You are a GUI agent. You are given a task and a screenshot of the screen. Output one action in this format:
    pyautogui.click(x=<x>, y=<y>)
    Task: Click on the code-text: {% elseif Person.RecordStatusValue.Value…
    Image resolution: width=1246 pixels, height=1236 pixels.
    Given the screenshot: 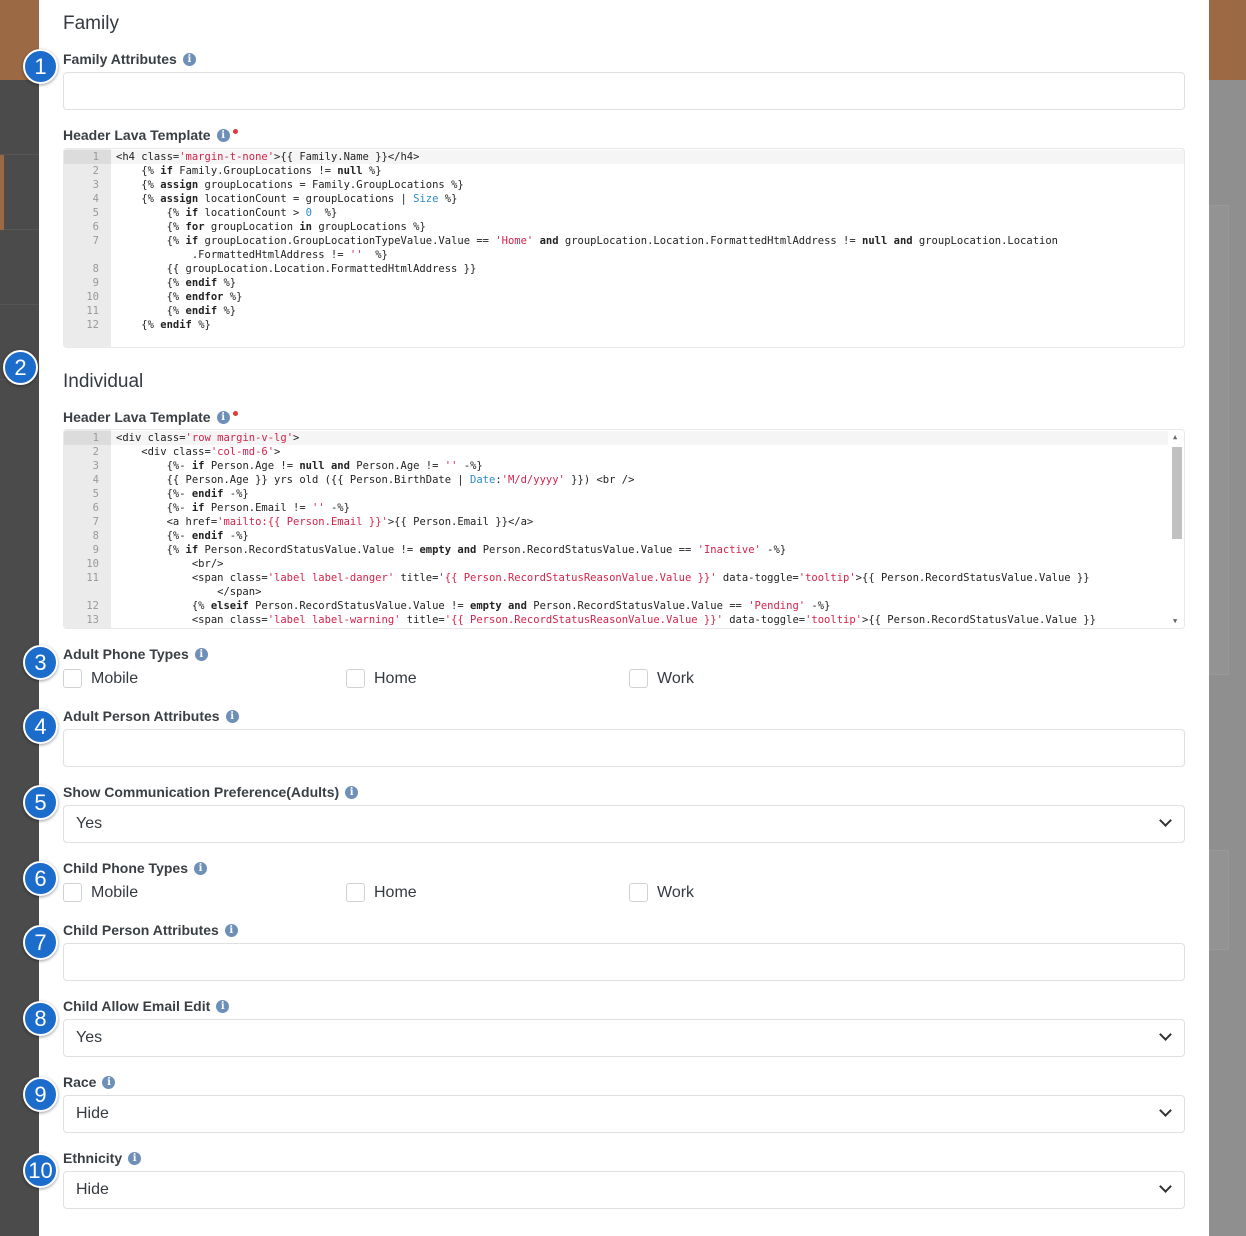 What is the action you would take?
    pyautogui.click(x=473, y=606)
    